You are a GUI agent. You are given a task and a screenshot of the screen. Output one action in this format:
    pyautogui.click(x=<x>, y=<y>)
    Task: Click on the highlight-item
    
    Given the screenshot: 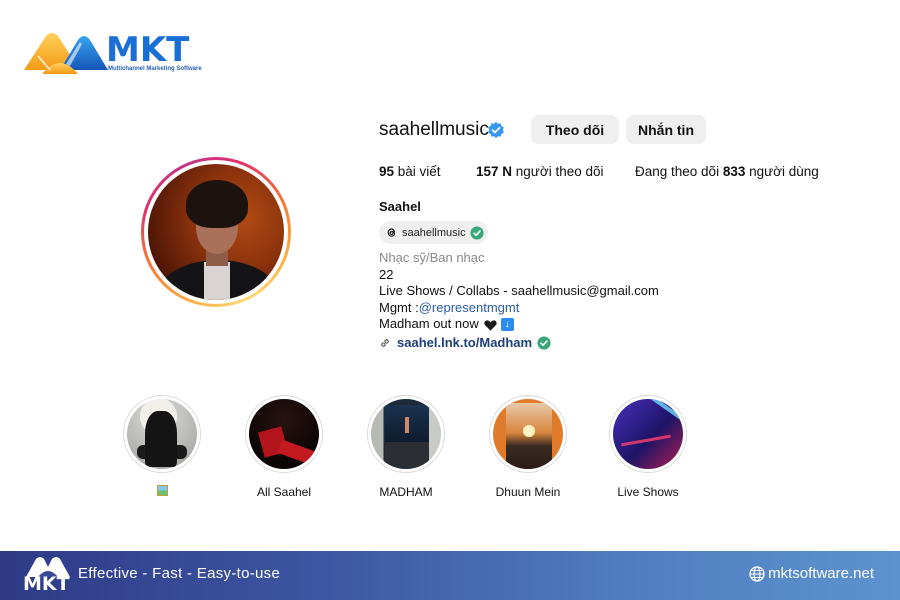 What is the action you would take?
    pyautogui.click(x=162, y=447)
    